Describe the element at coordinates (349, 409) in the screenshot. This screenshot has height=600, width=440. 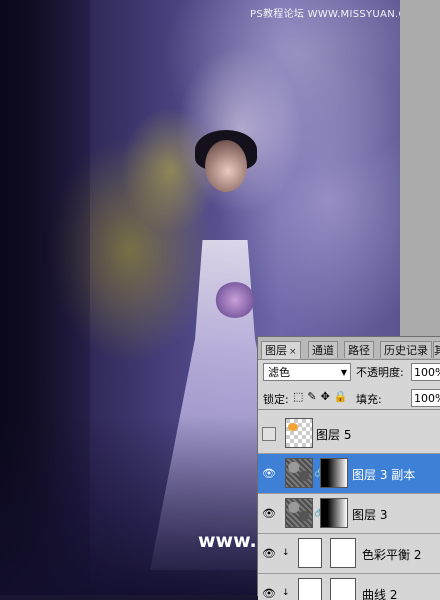
I see `layer-row-partial` at that location.